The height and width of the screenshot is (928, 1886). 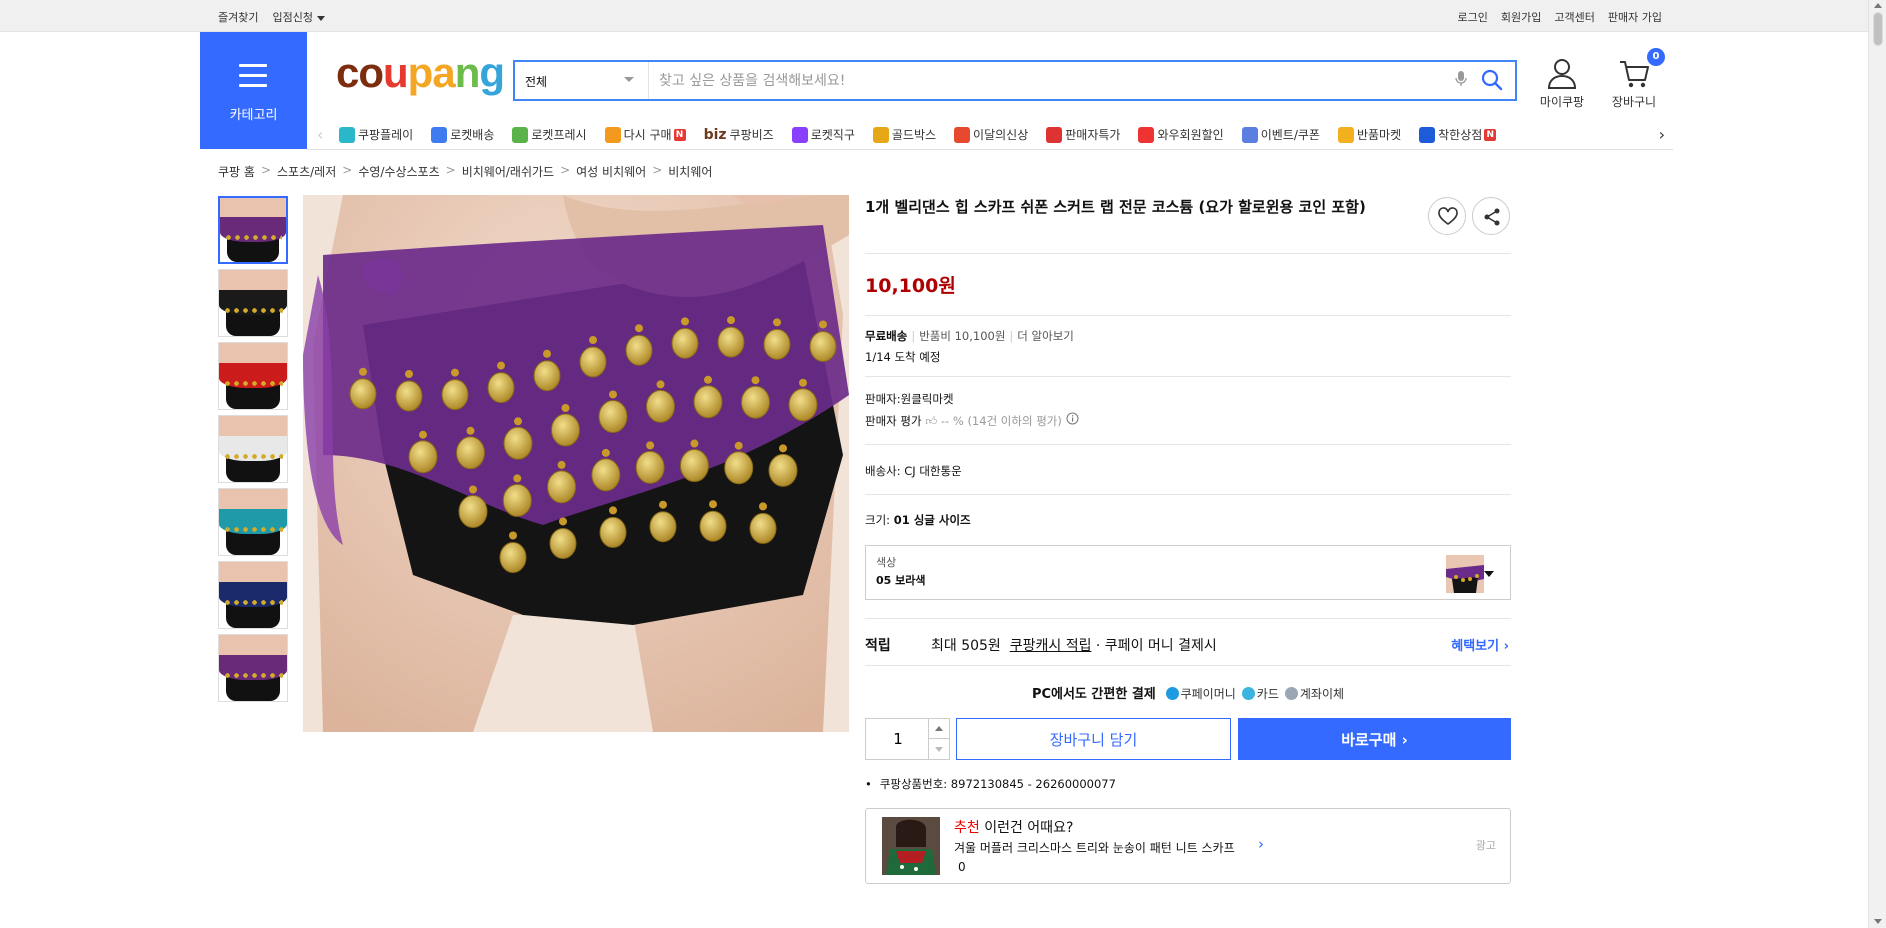 I want to click on catnav-item-9: 와우회원할인, so click(x=1181, y=134).